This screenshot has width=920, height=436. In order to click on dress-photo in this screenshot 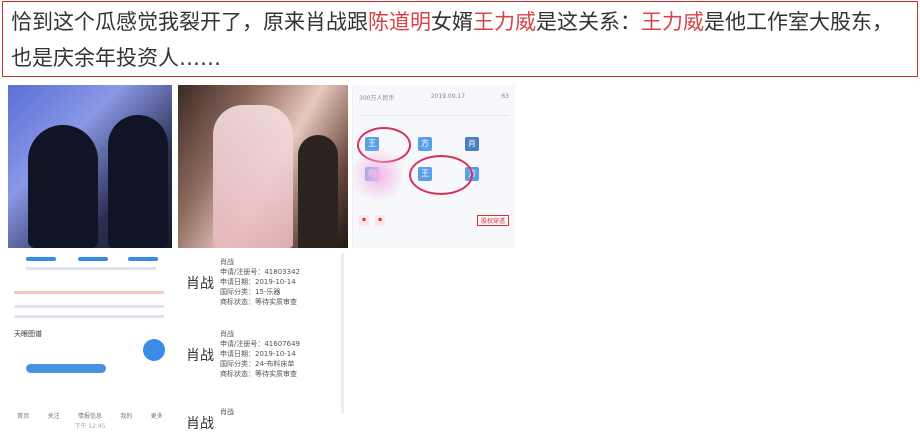, I will do `click(263, 166)`.